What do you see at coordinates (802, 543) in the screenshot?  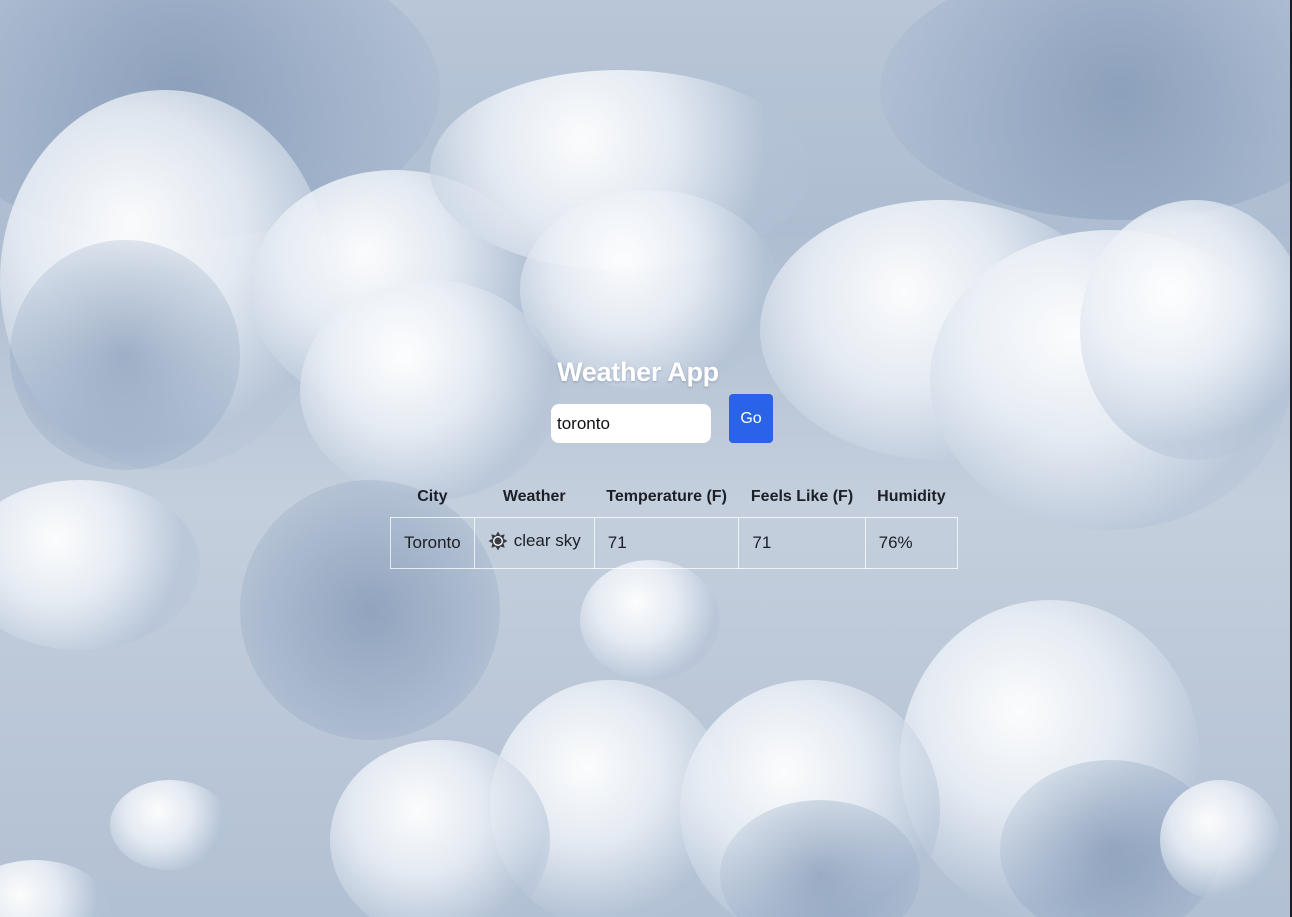 I see `cell-feels-like: 71` at bounding box center [802, 543].